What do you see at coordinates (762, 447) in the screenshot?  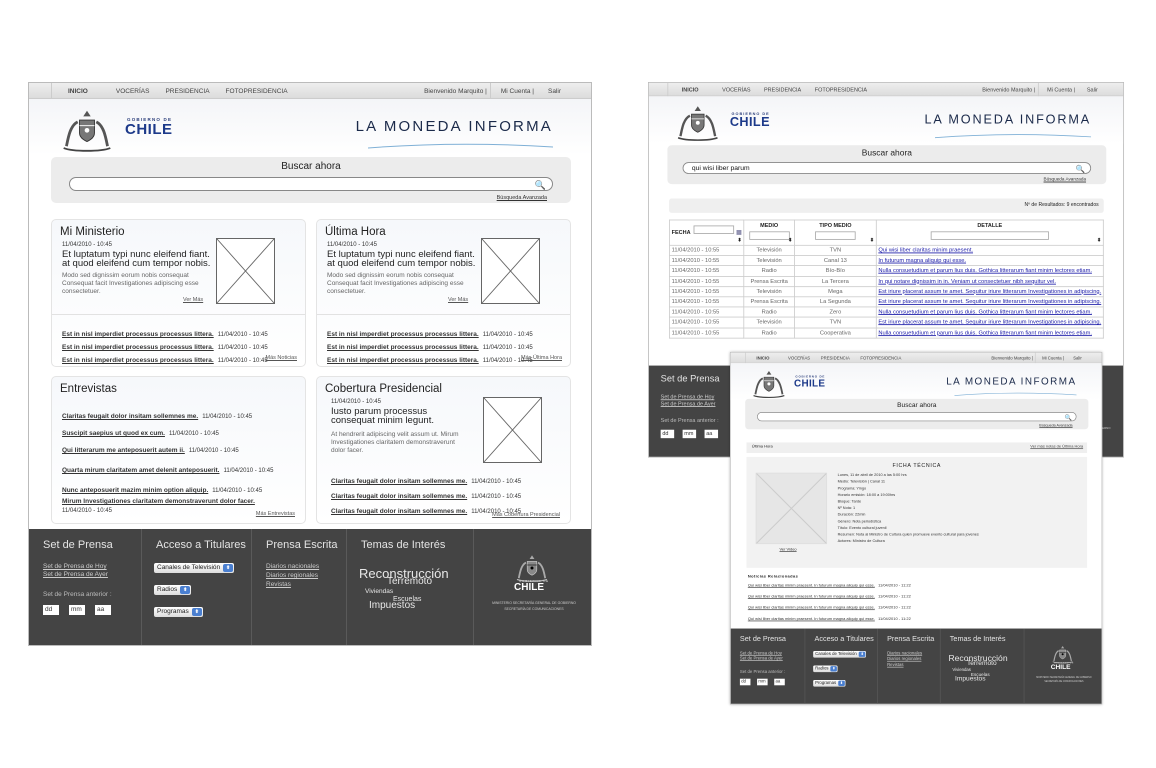 I see `breadcrumb-section: Última Hora` at bounding box center [762, 447].